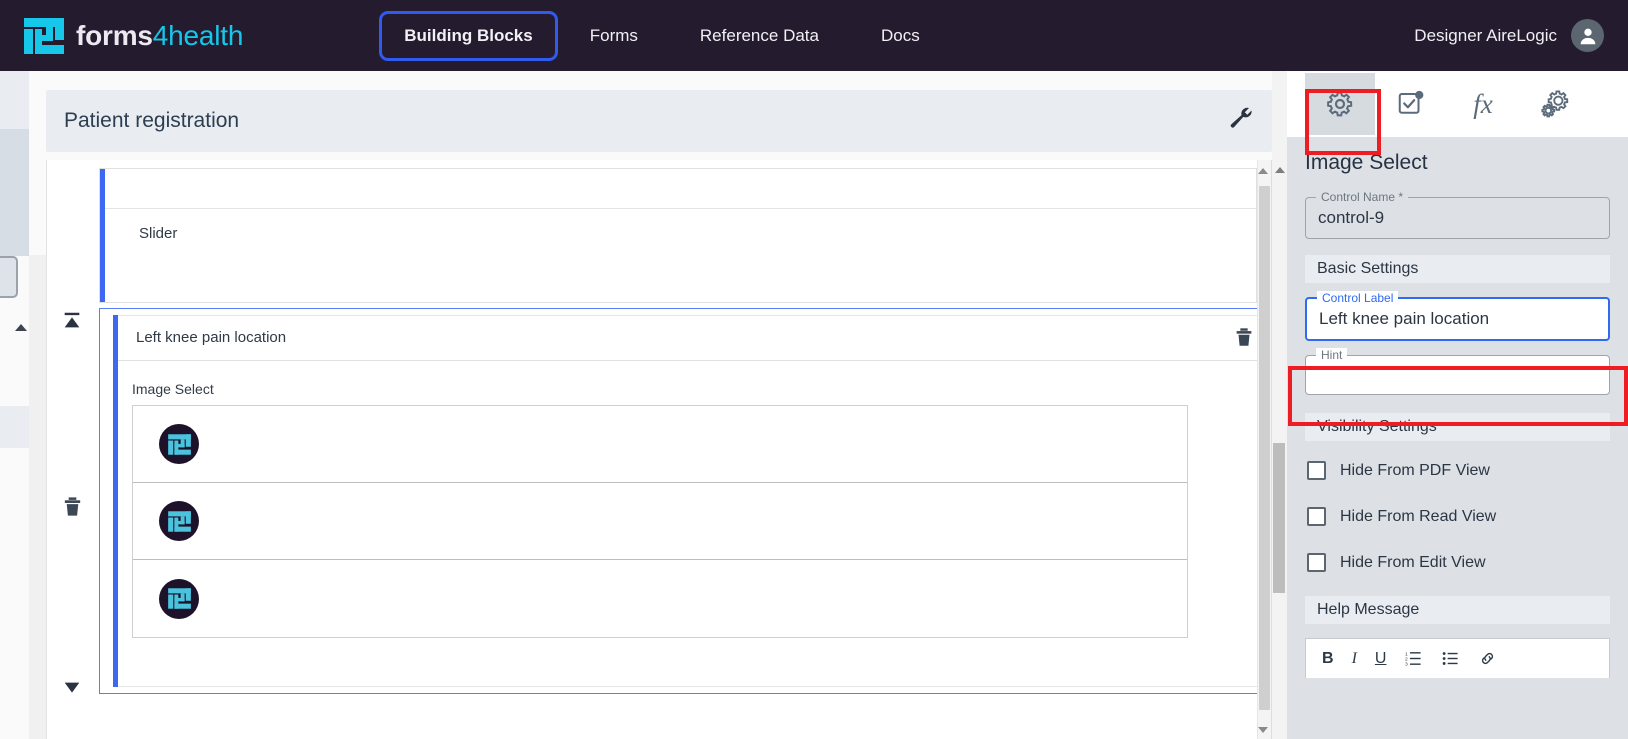  What do you see at coordinates (614, 36) in the screenshot?
I see `nav-item-forms: Forms` at bounding box center [614, 36].